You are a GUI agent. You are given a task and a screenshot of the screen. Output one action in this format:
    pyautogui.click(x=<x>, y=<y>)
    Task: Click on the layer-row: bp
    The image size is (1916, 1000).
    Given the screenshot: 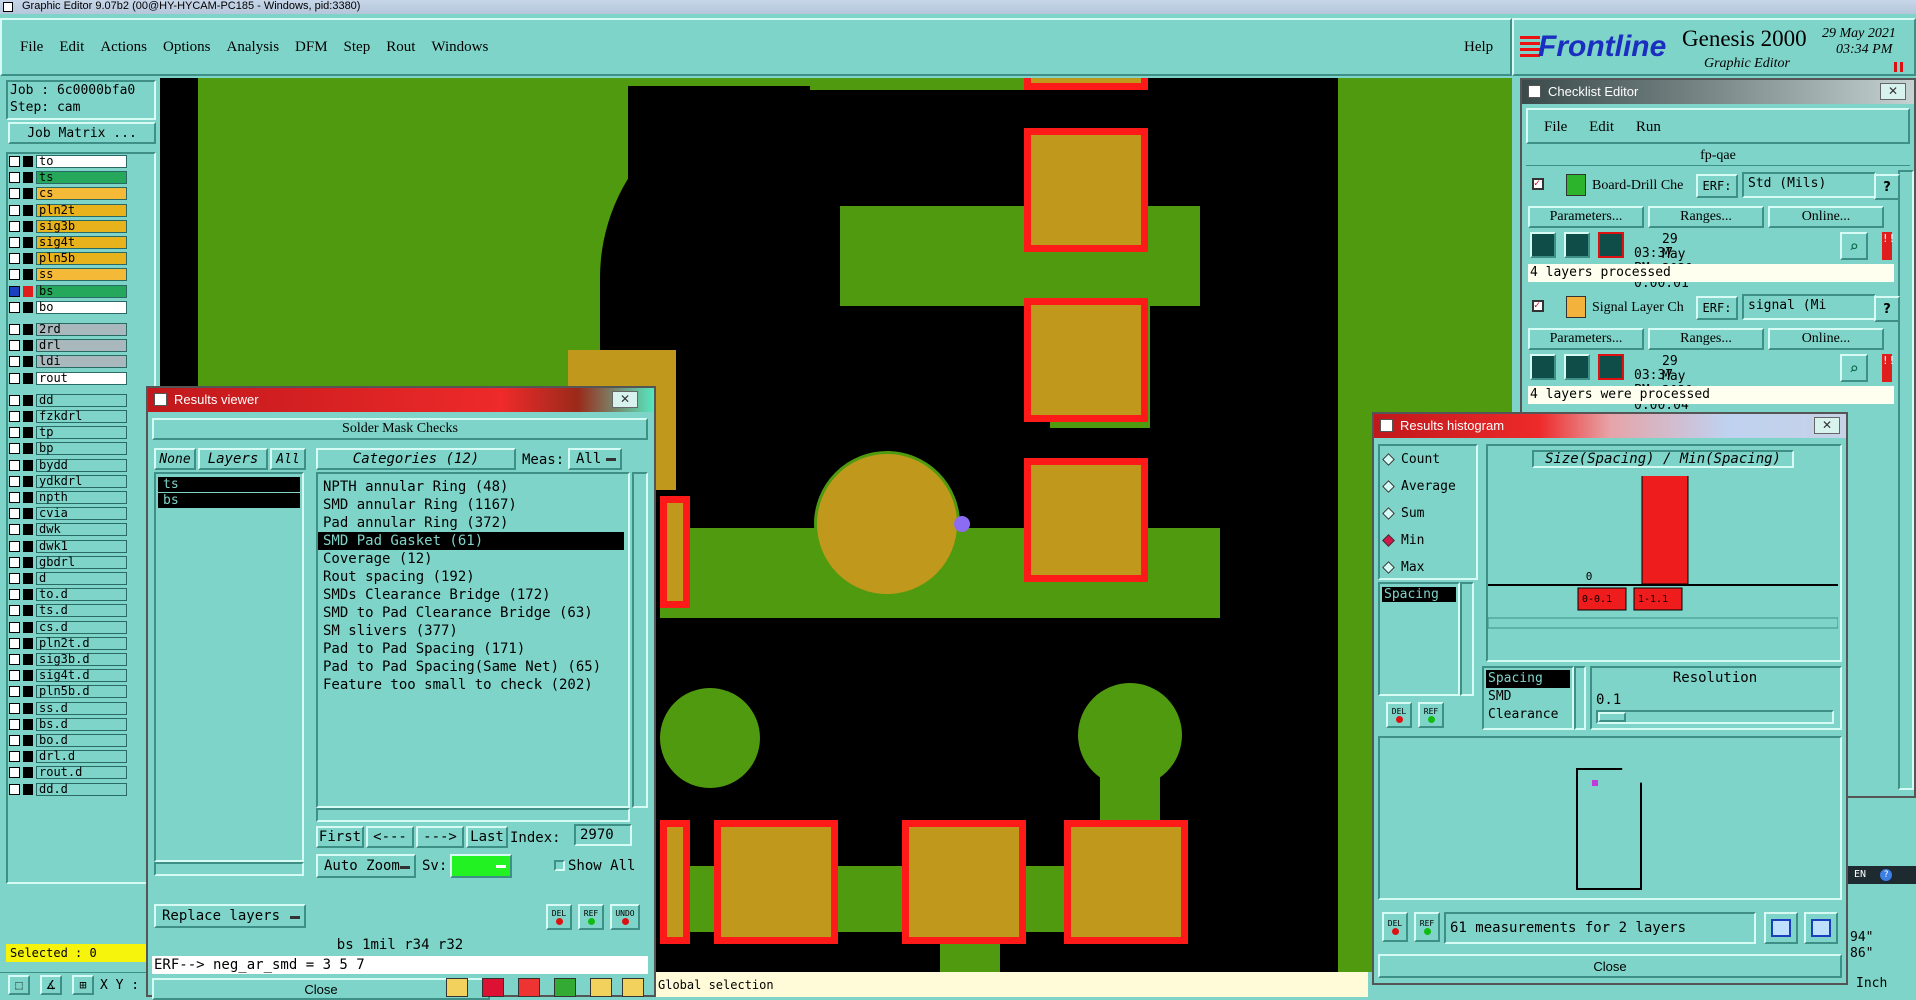 What is the action you would take?
    pyautogui.click(x=68, y=448)
    